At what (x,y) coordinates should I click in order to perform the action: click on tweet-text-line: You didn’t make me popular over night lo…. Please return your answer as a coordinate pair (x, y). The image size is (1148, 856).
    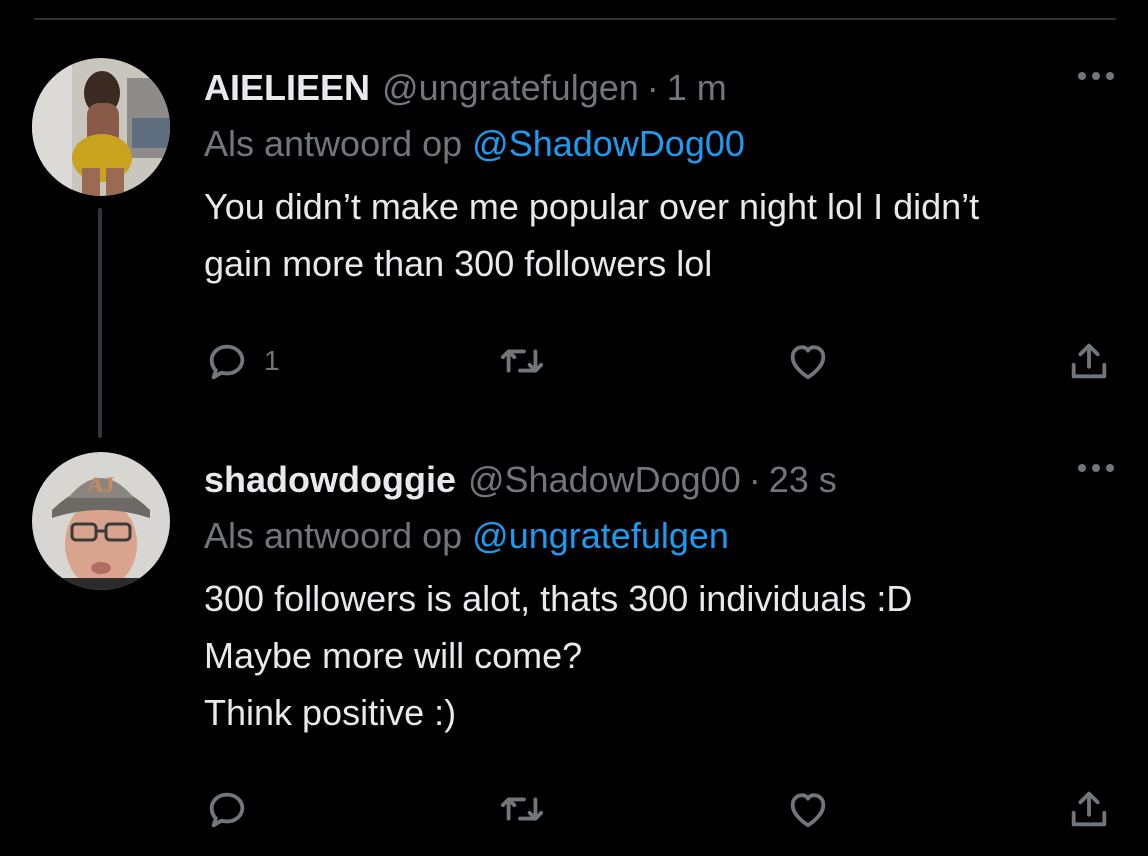
    Looking at the image, I should click on (592, 206).